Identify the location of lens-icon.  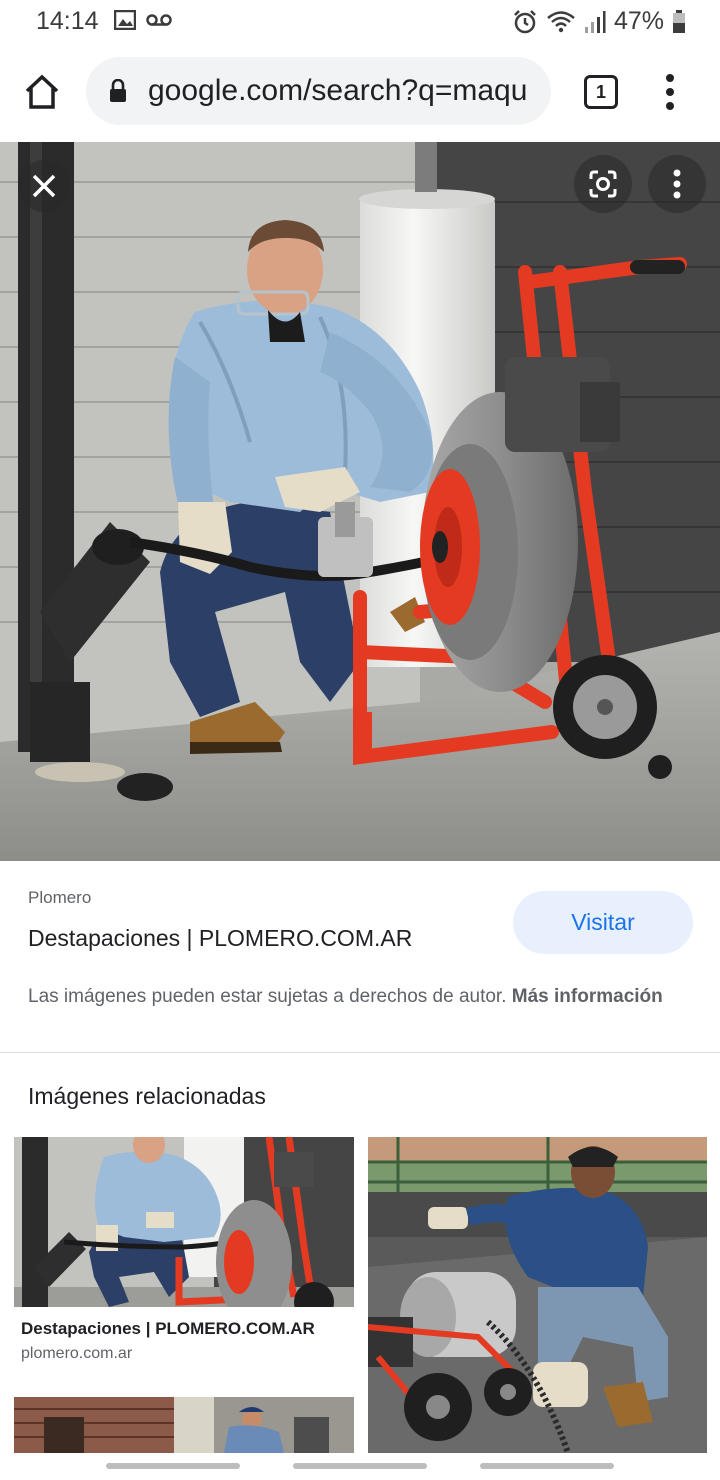
(603, 184).